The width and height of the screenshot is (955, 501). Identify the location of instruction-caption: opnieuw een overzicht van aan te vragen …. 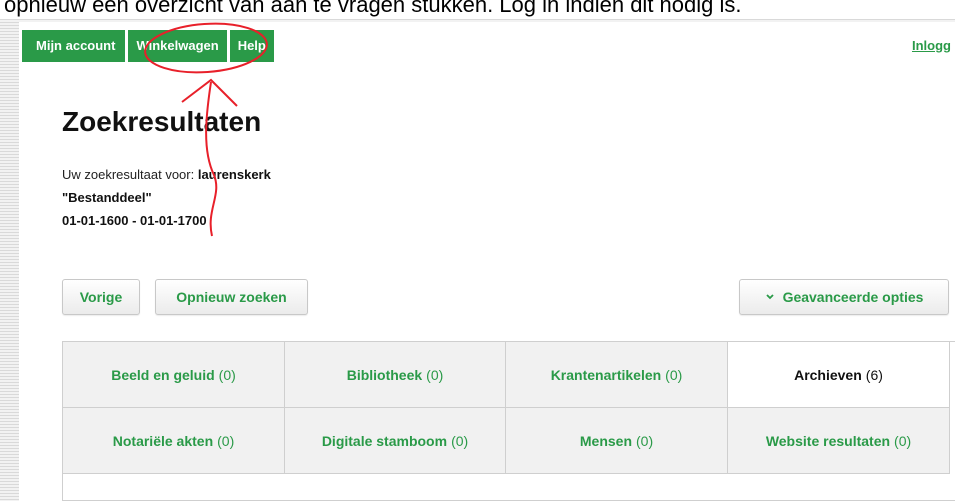
(373, 8).